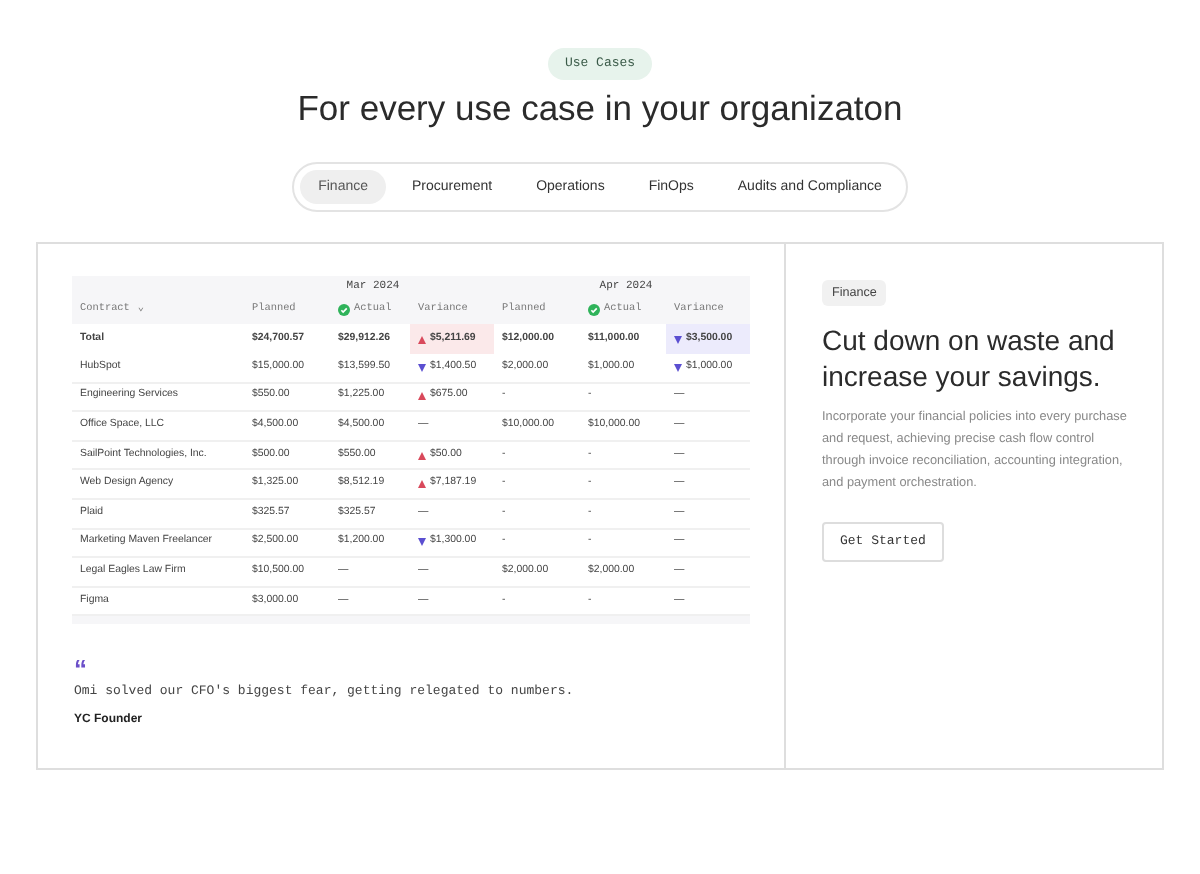  What do you see at coordinates (969, 358) in the screenshot?
I see `panel-heading: Cut down on waste and increase your savings.` at bounding box center [969, 358].